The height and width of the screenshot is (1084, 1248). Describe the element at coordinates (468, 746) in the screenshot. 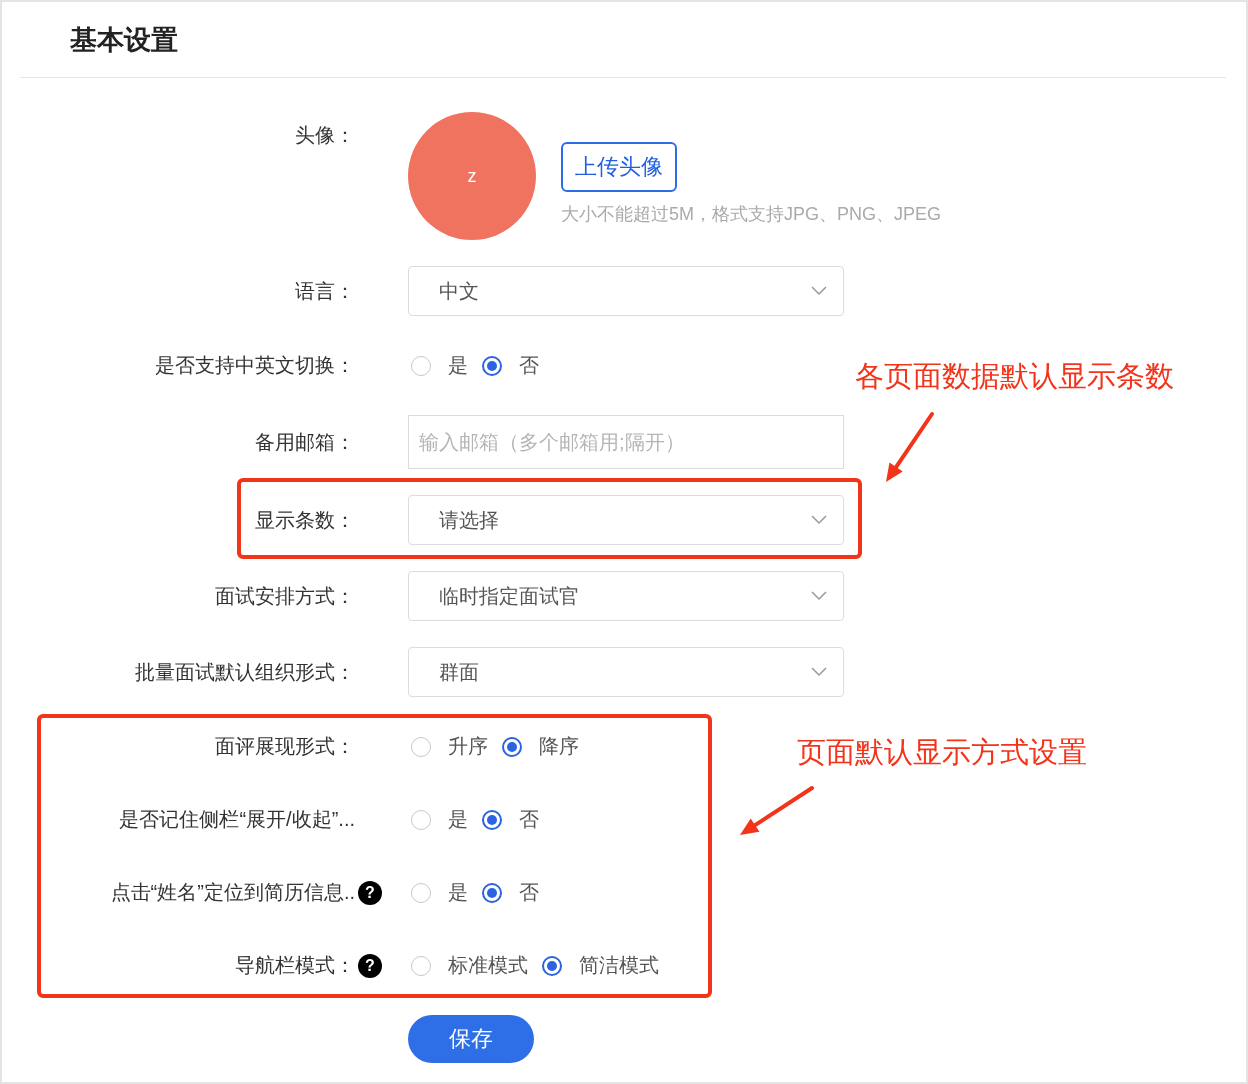

I see `radio-label: 升序` at that location.